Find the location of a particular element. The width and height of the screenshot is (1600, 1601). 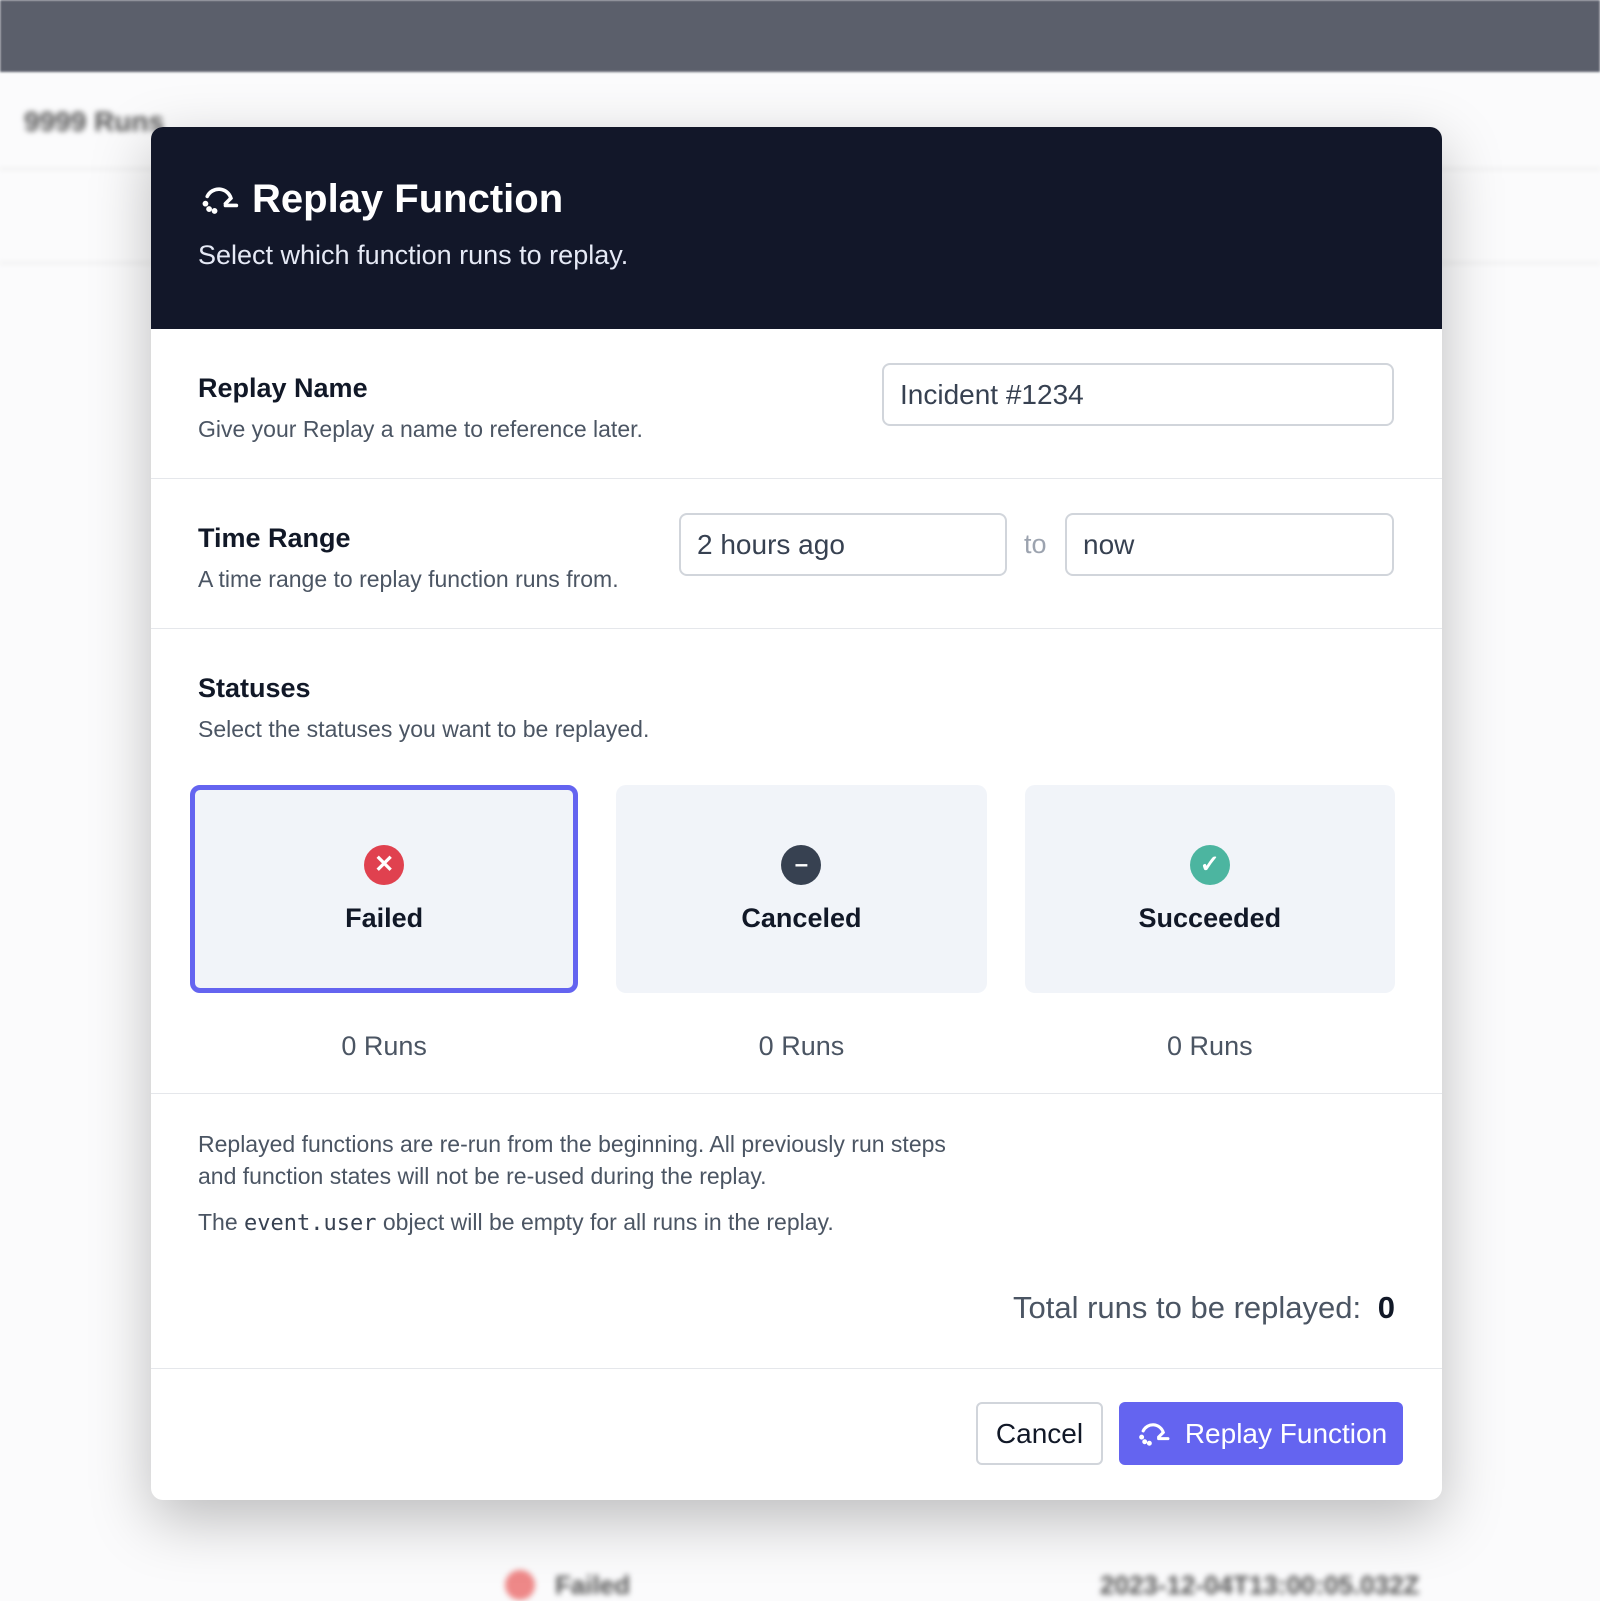

modal-subtitle: Select which function runs to replay. is located at coordinates (413, 255).